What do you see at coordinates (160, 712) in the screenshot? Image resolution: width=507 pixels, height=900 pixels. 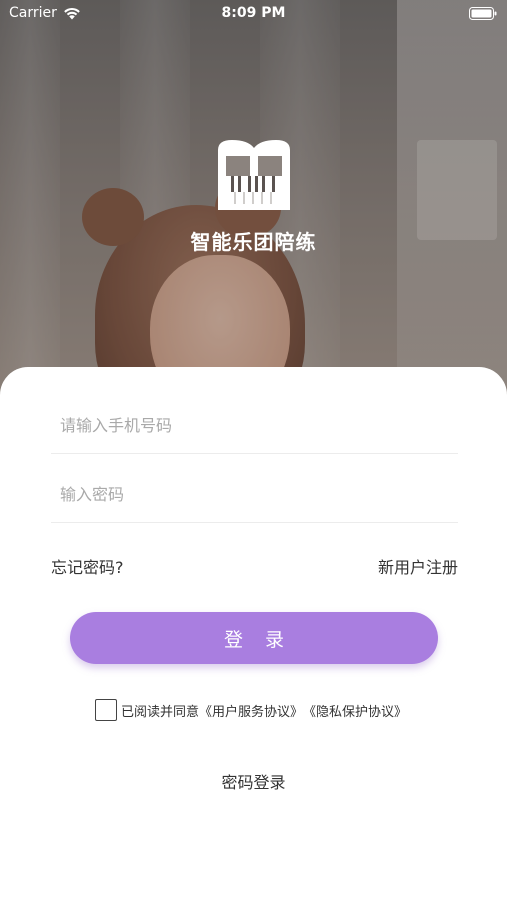 I see `agreement-prefix: 已阅读并同意` at bounding box center [160, 712].